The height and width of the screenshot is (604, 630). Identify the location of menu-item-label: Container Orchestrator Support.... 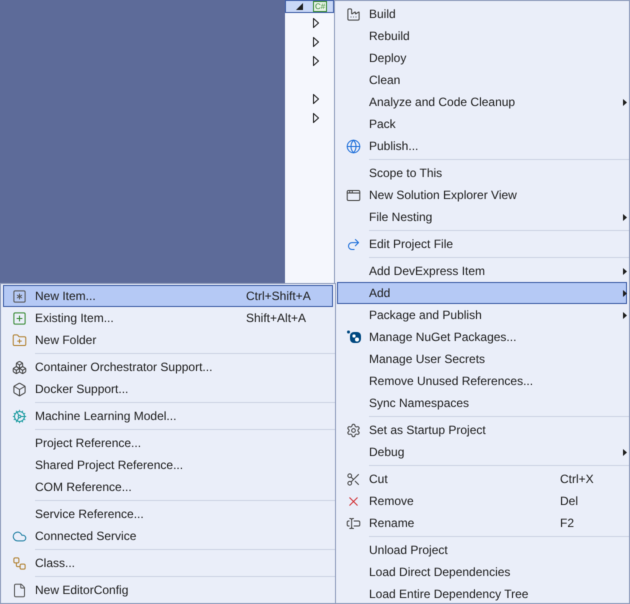
(124, 367).